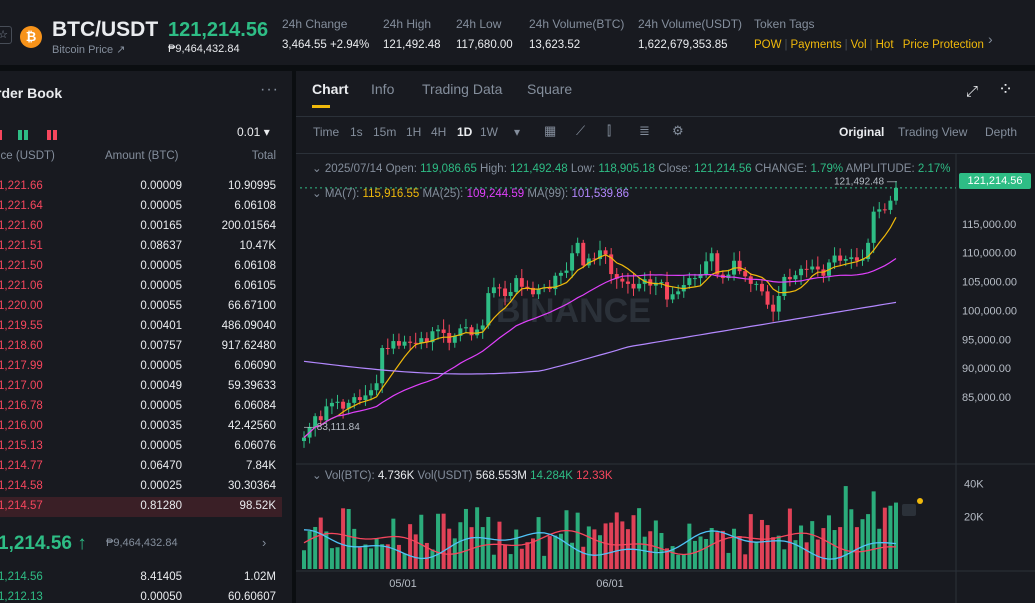 Image resolution: width=1035 pixels, height=603 pixels. Describe the element at coordinates (52, 135) in the screenshot. I see `layout-asks-icon` at that location.